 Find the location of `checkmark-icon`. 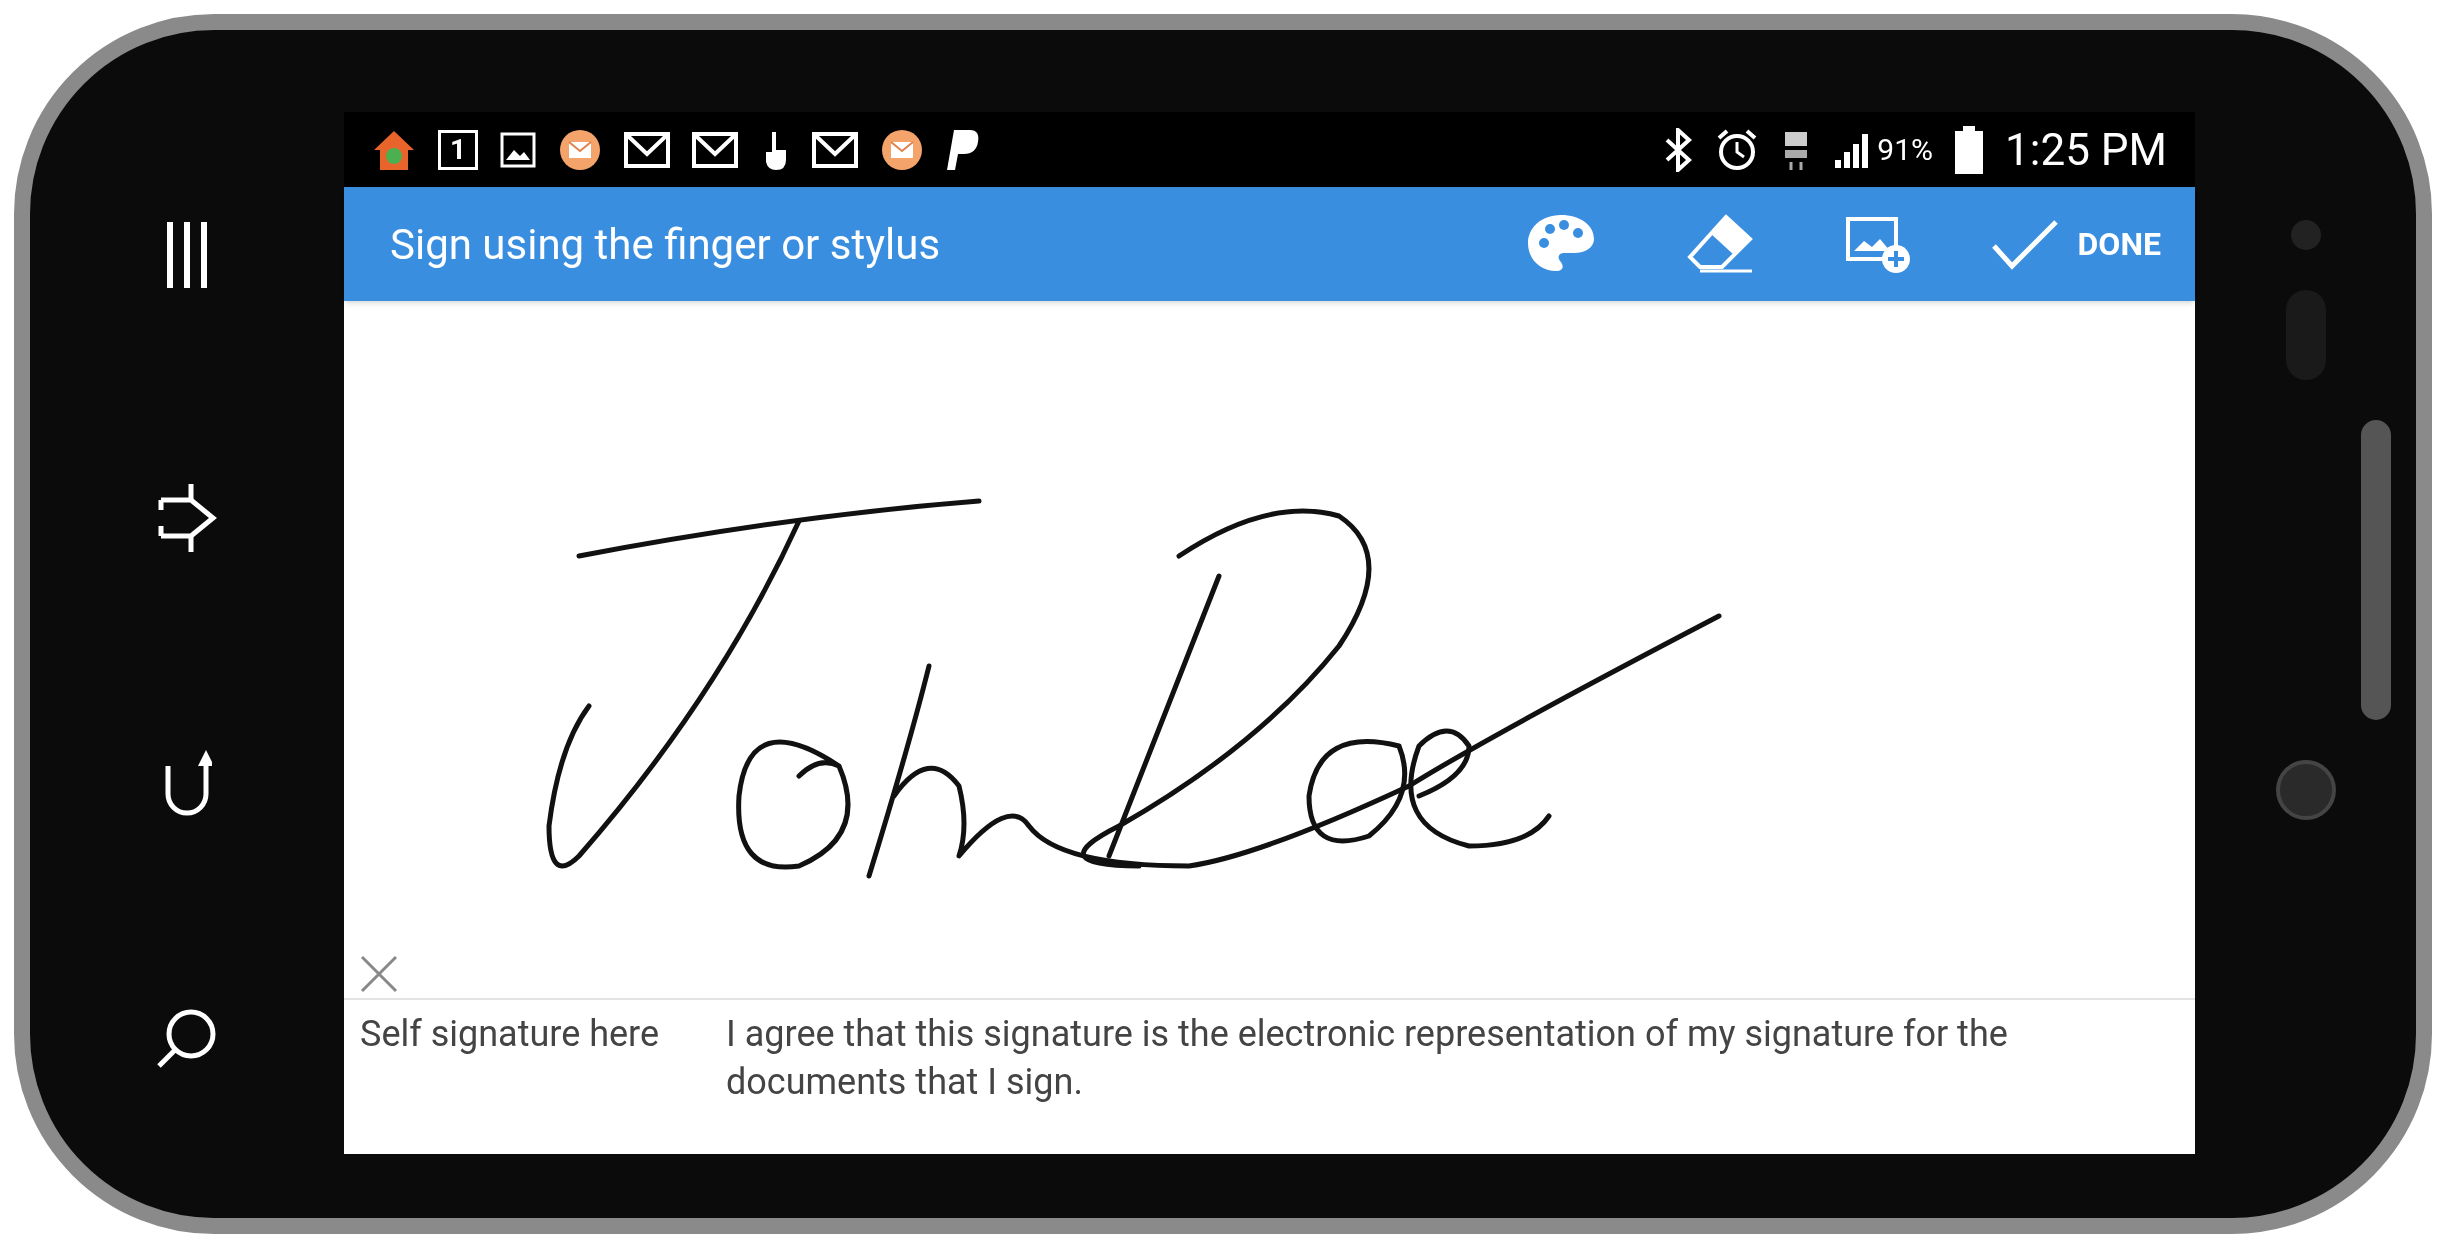

checkmark-icon is located at coordinates (2024, 244).